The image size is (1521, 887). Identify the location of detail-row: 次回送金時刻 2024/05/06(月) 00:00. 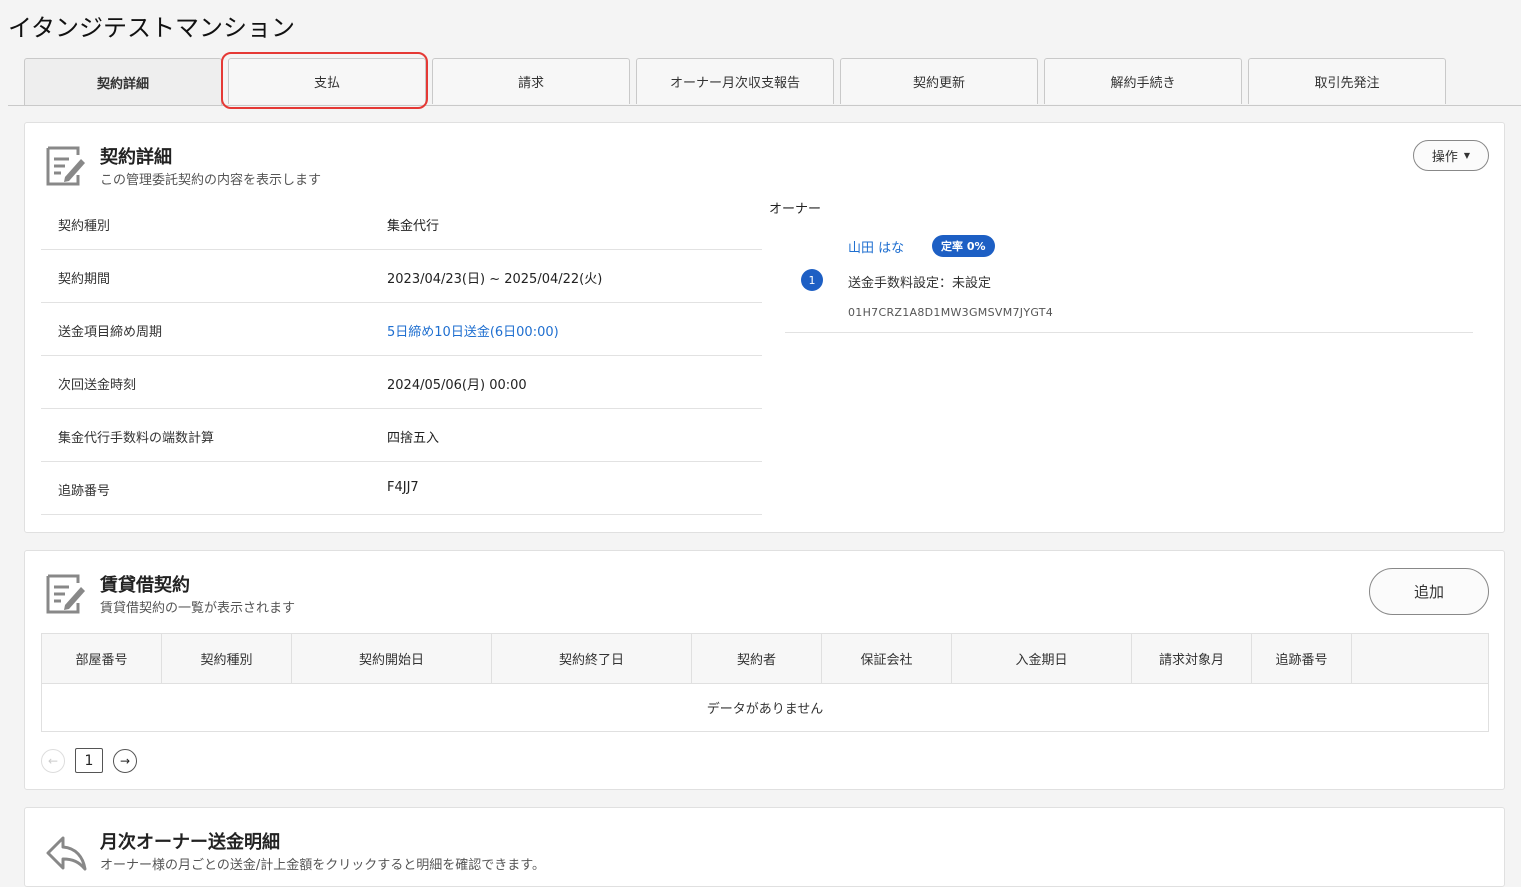
(401, 382).